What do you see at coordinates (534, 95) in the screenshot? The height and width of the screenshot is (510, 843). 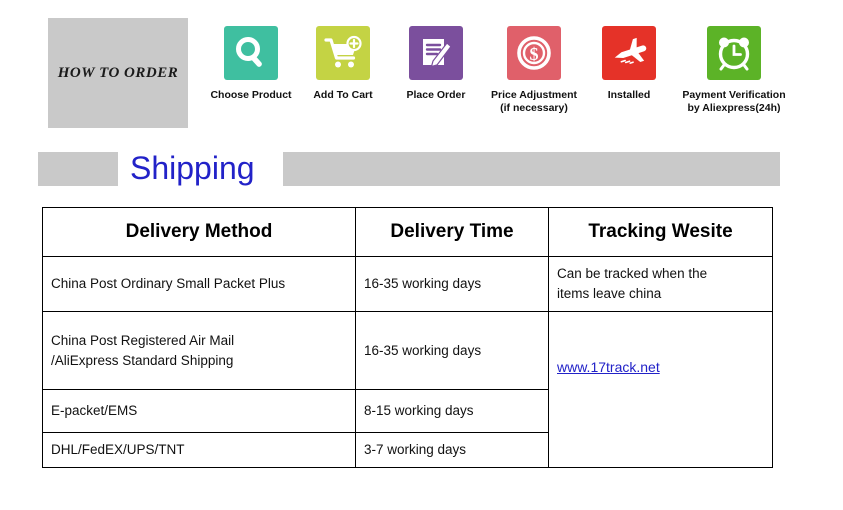 I see `step-label-text: Price Adjustment` at bounding box center [534, 95].